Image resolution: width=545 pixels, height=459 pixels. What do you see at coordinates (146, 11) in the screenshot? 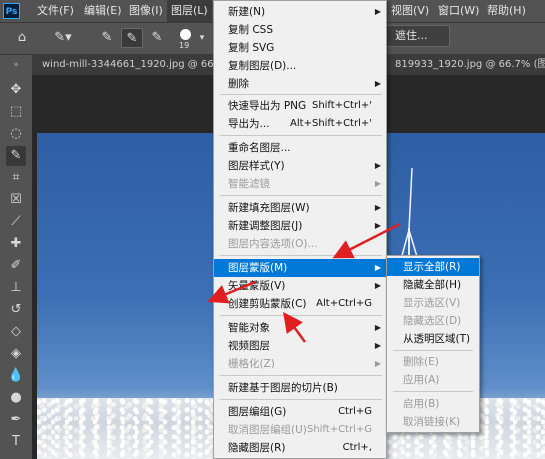
I see `menu-image: 图像(I)` at bounding box center [146, 11].